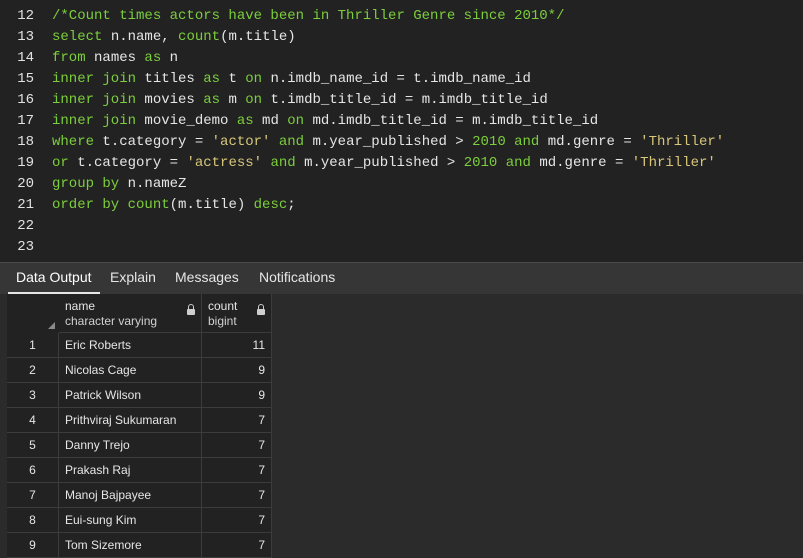 The height and width of the screenshot is (558, 803). I want to click on tab-data-output: Data Output, so click(54, 278).